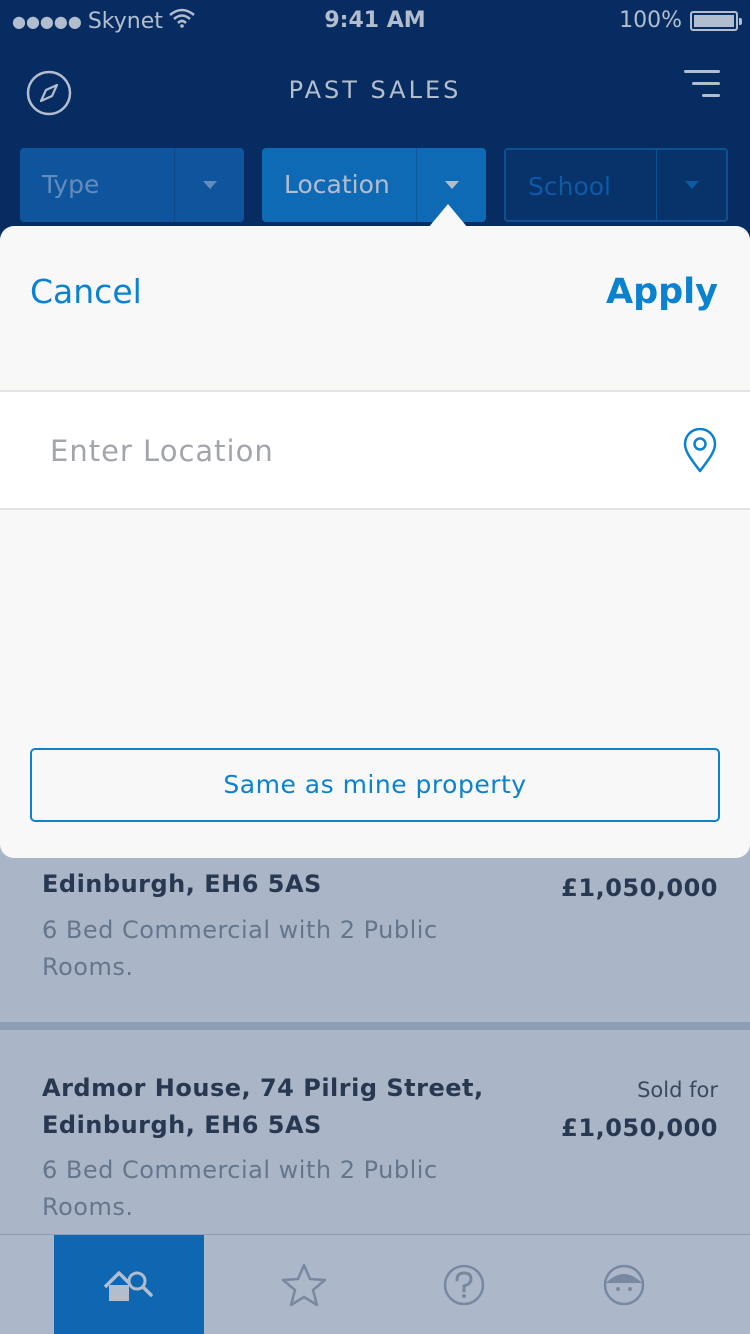 The height and width of the screenshot is (1334, 750). What do you see at coordinates (448, 216) in the screenshot?
I see `popover-arrow` at bounding box center [448, 216].